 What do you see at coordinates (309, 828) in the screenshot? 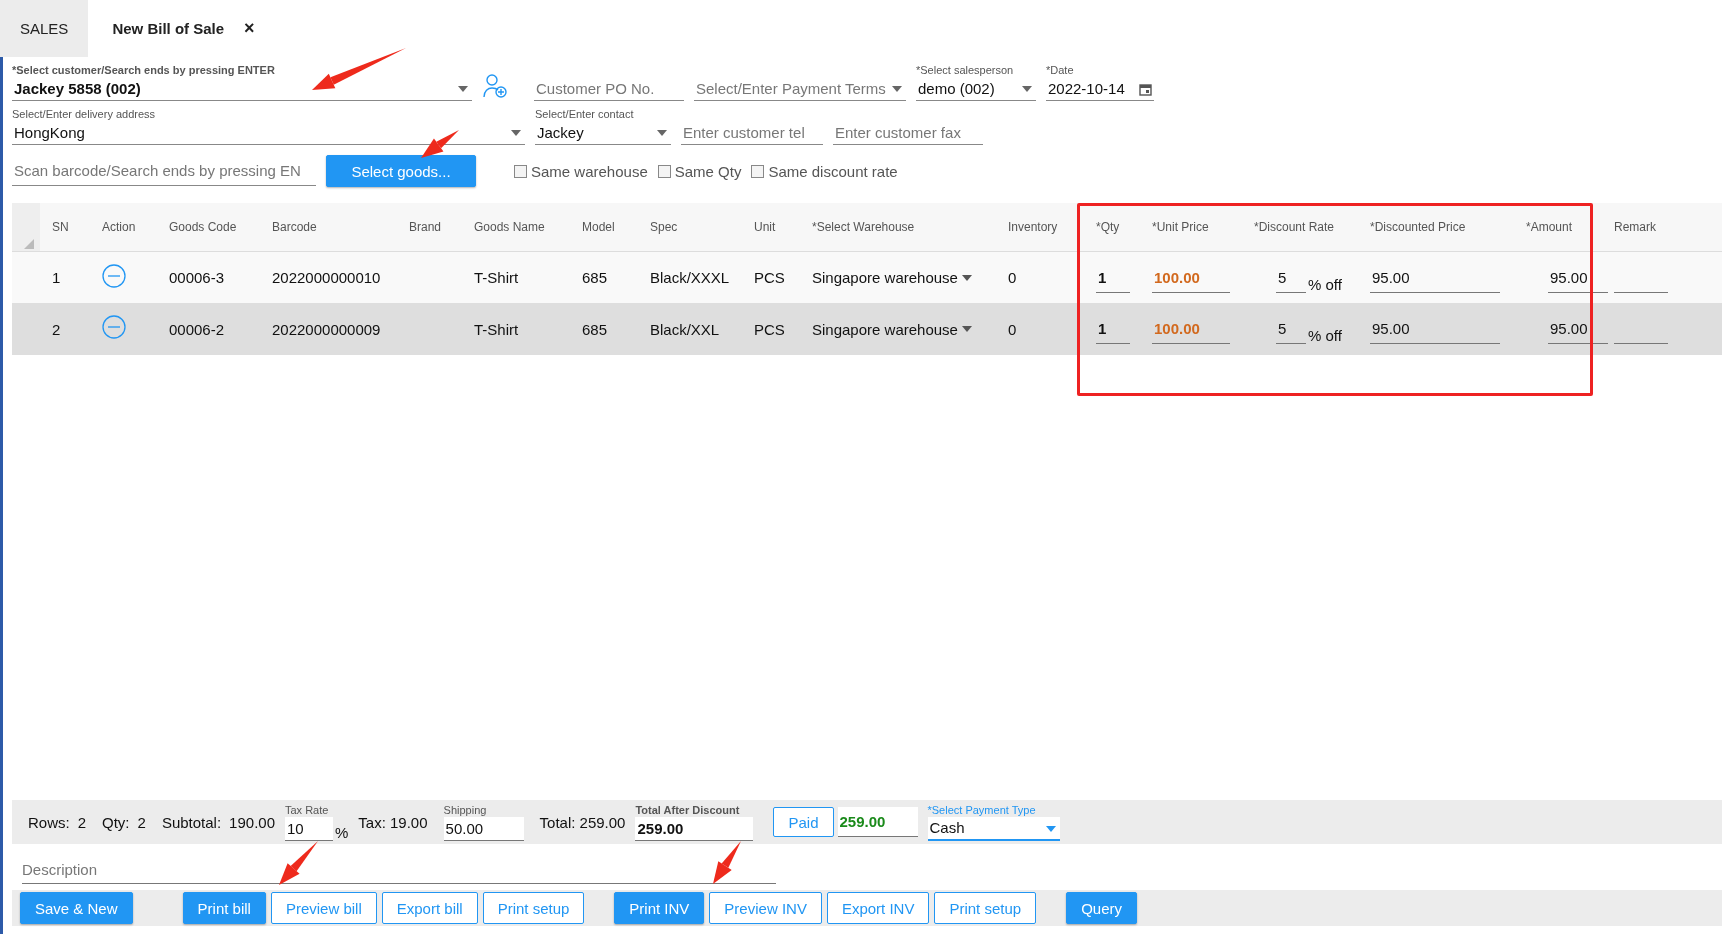
I see `tax-rate-field: 10` at bounding box center [309, 828].